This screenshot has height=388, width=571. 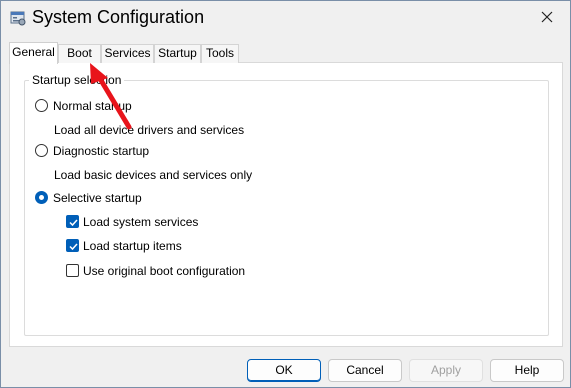 I want to click on ok-button: OK, so click(x=284, y=370).